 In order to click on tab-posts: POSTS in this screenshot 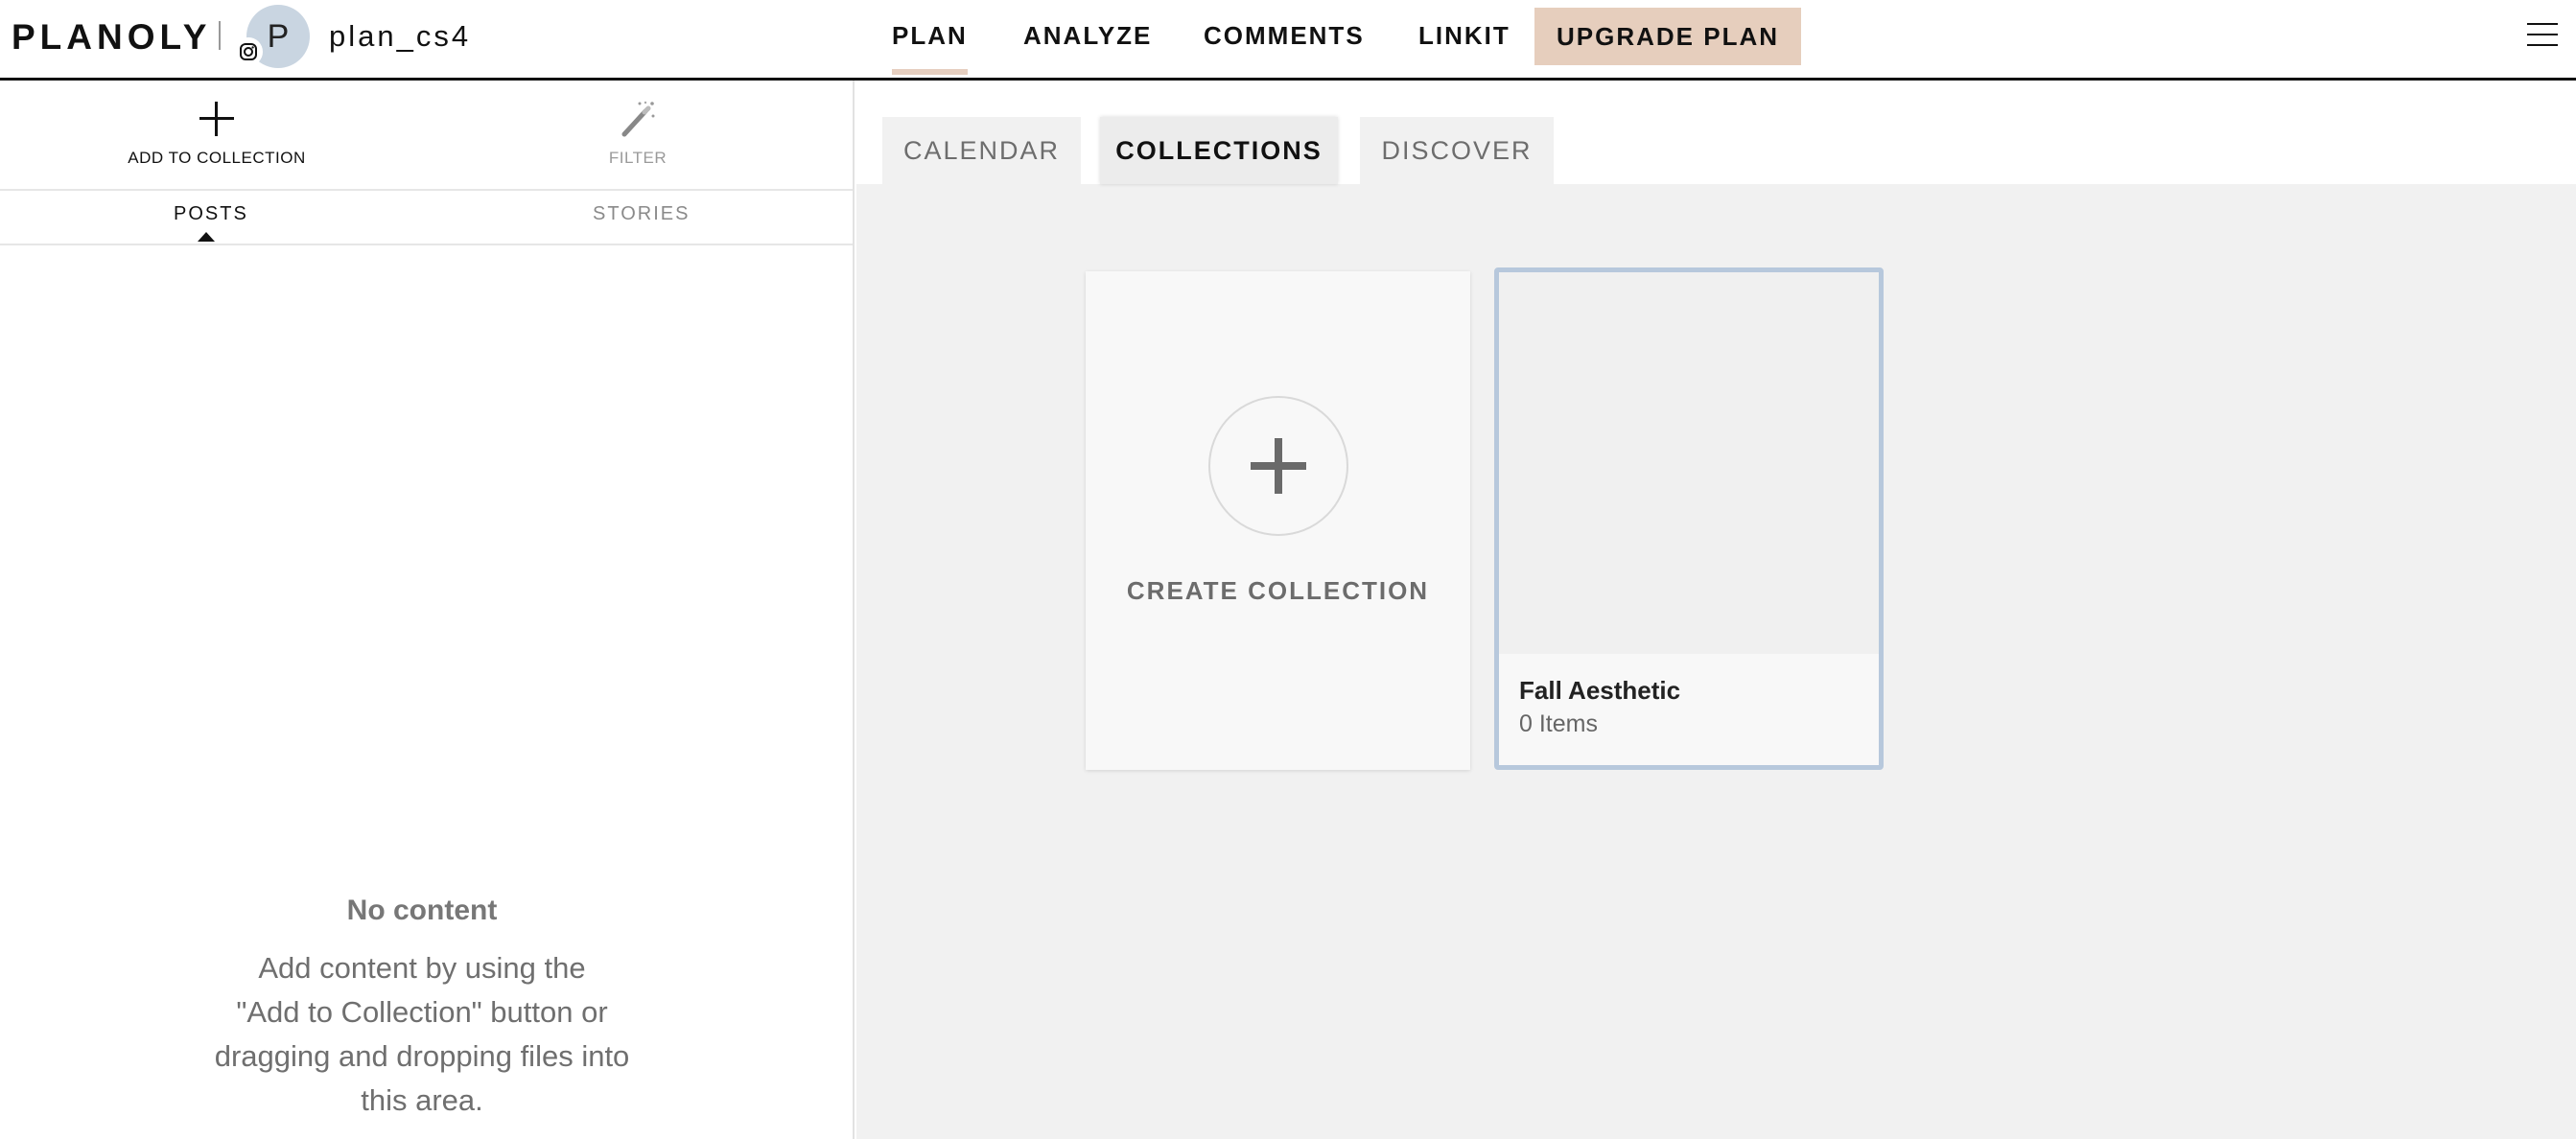, I will do `click(211, 214)`.